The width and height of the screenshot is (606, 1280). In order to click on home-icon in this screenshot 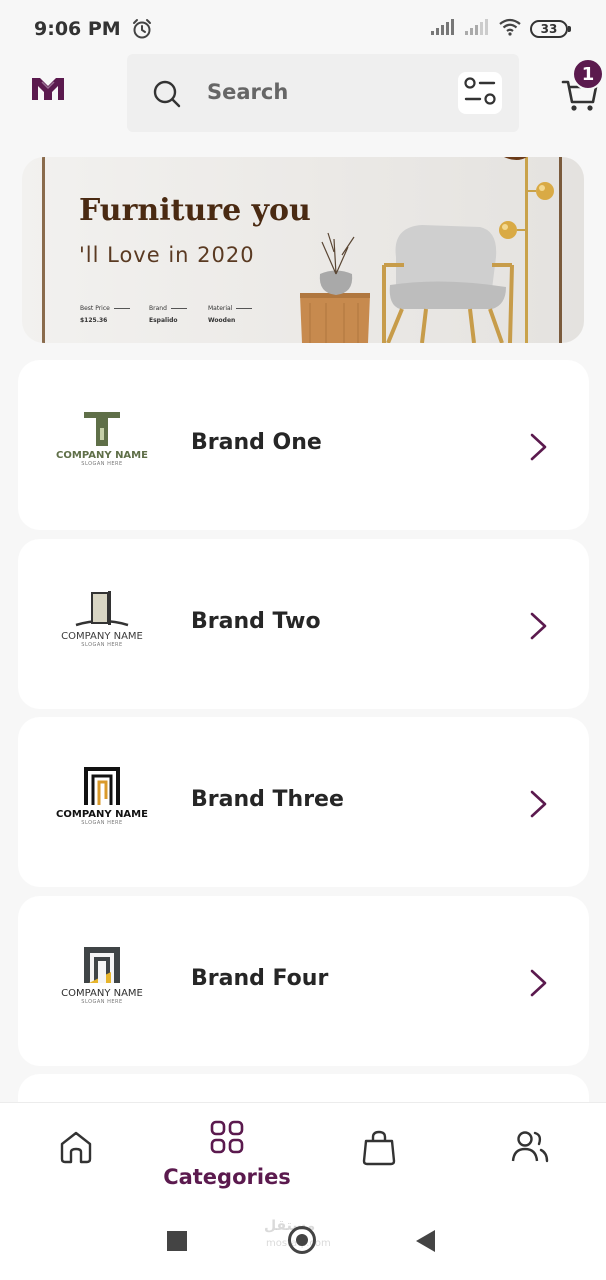, I will do `click(76, 1149)`.